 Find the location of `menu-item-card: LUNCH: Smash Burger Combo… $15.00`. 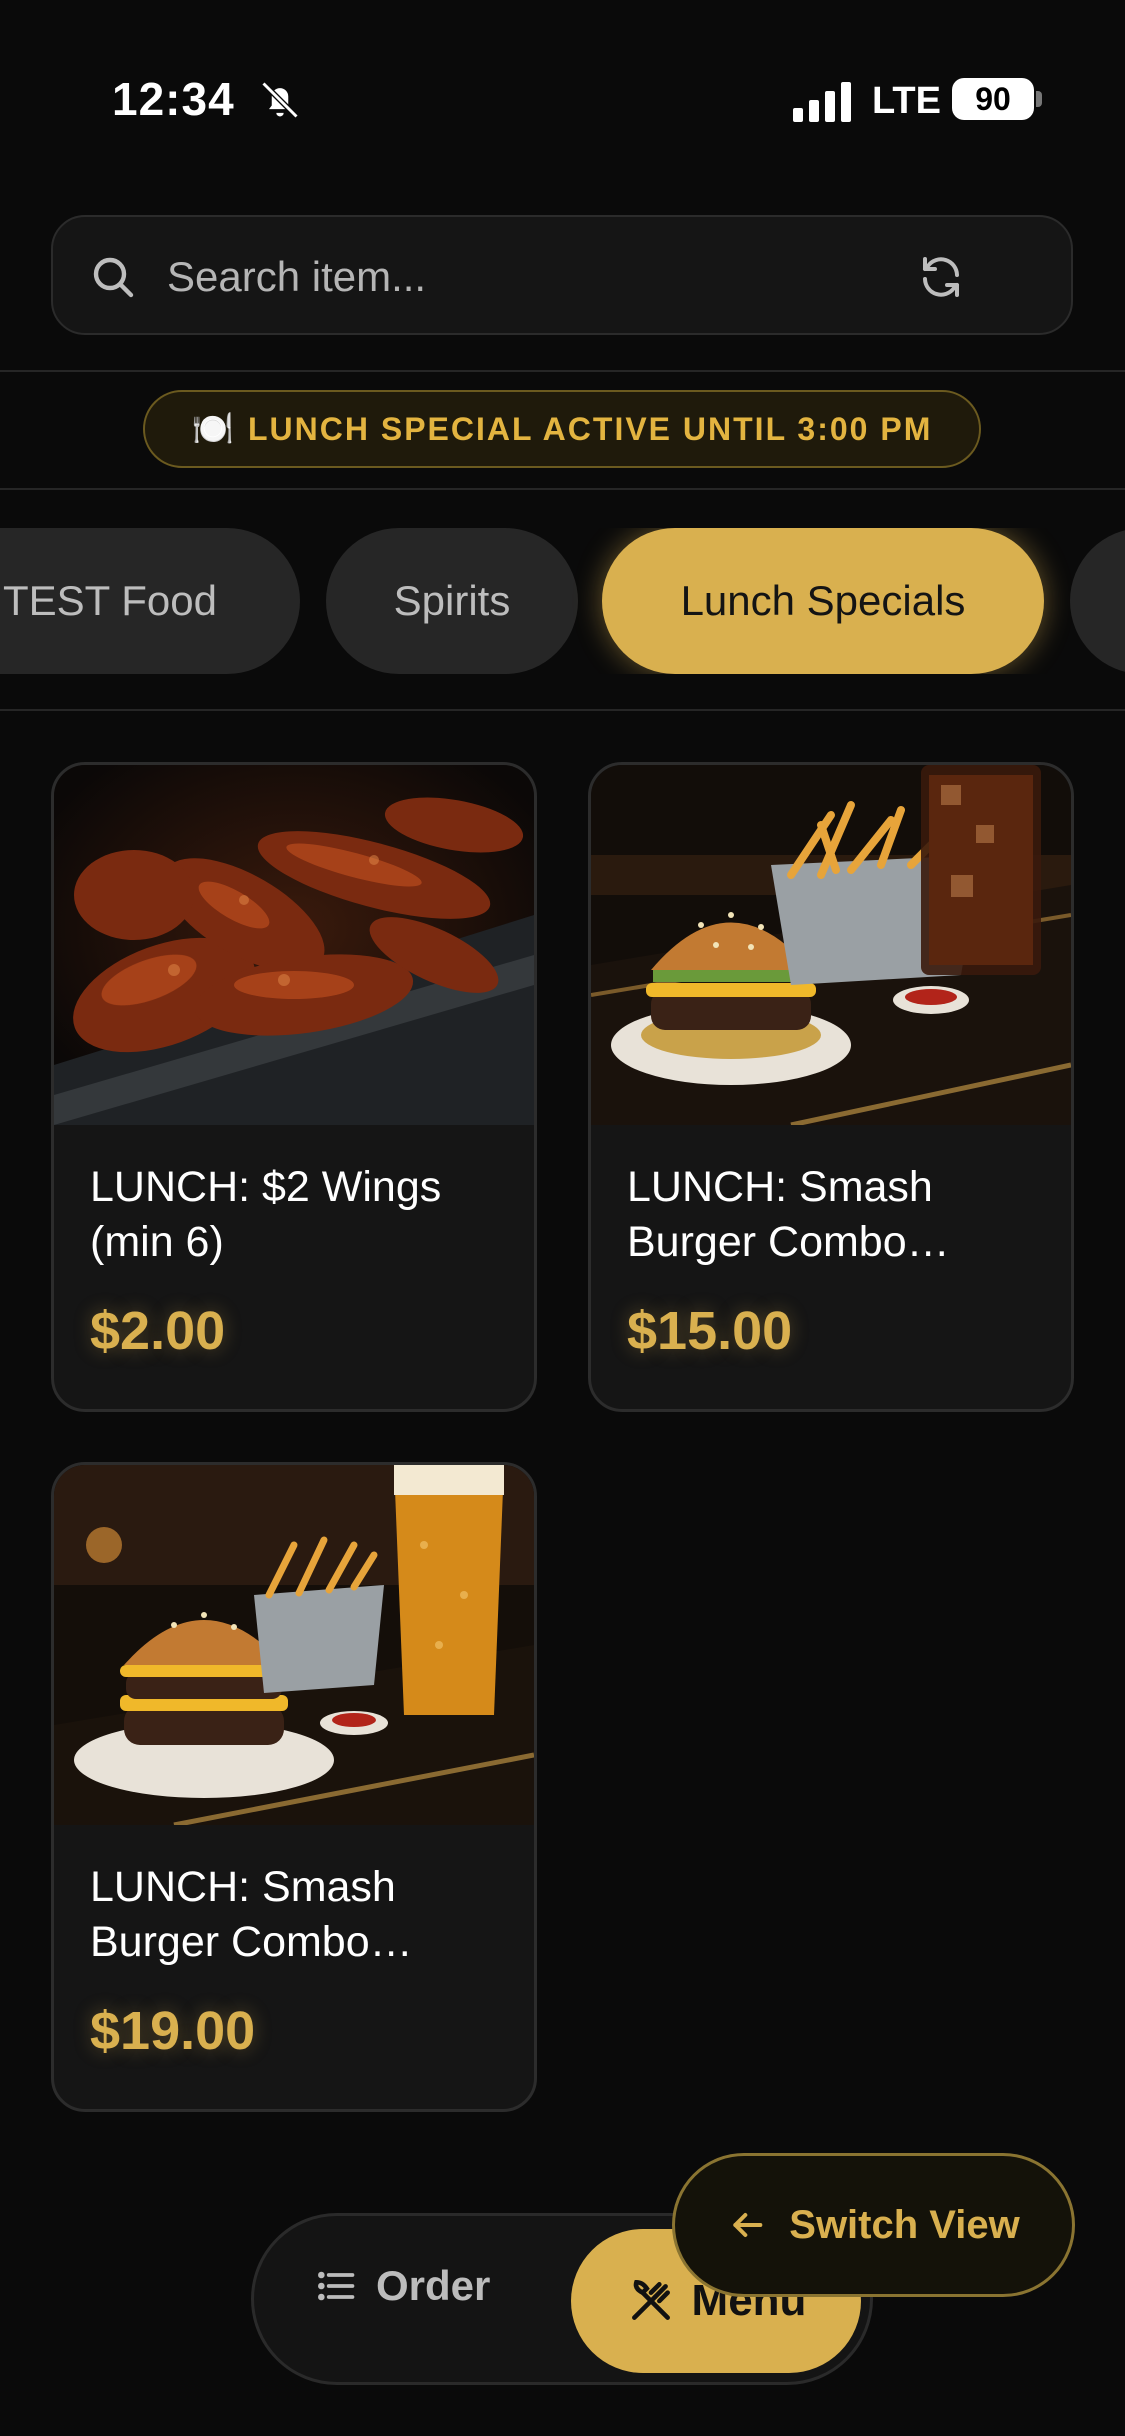

menu-item-card: LUNCH: Smash Burger Combo… $15.00 is located at coordinates (831, 1087).